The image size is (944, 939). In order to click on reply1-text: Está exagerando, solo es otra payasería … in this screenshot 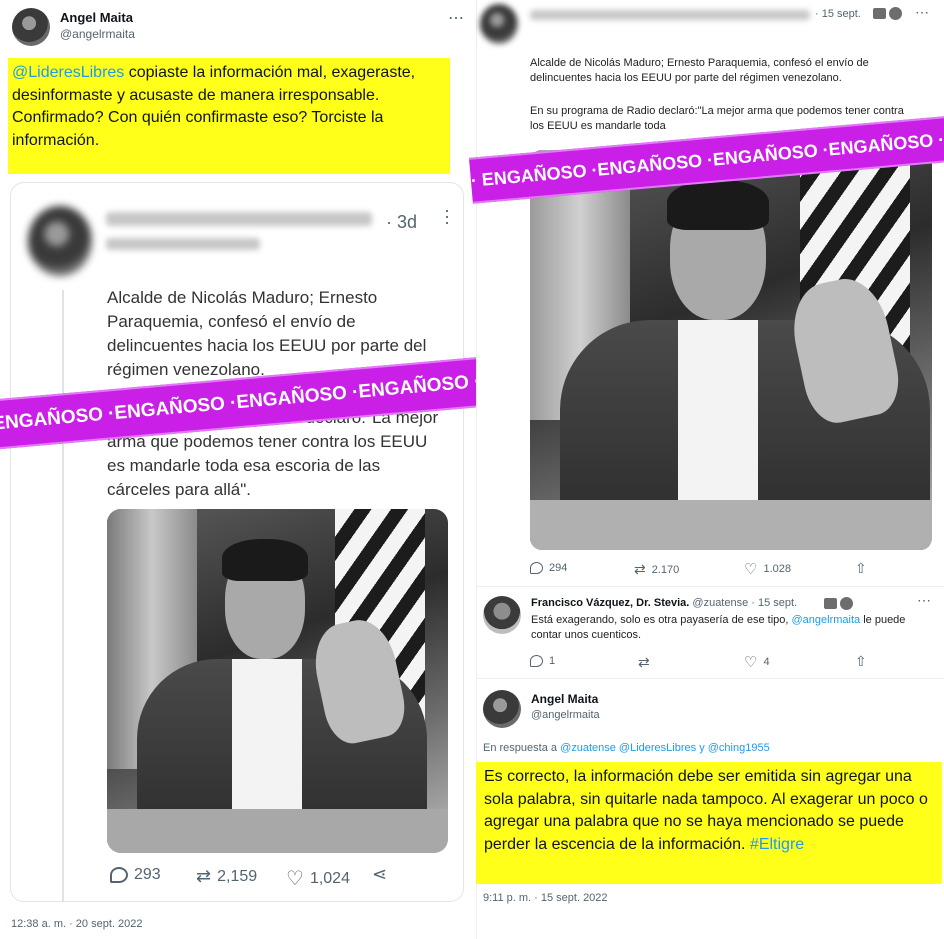, I will do `click(718, 627)`.